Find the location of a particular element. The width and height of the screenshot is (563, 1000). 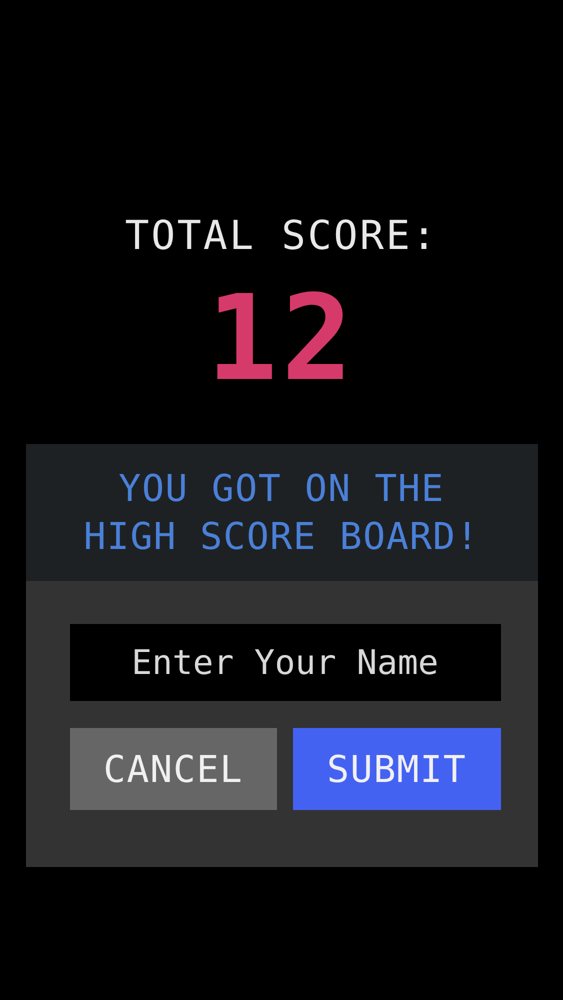

cancel-button: CANCEL is located at coordinates (173, 769).